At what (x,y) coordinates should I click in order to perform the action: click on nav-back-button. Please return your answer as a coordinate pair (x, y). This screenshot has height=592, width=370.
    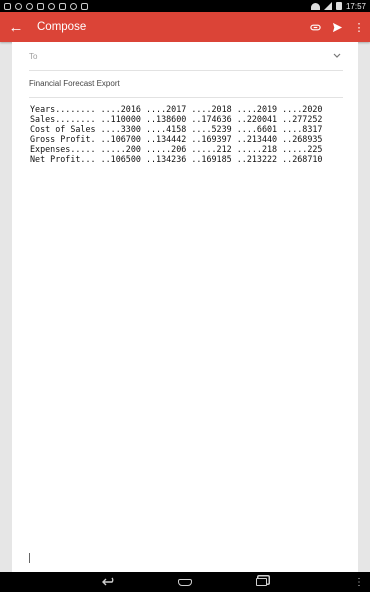
    Looking at the image, I should click on (109, 582).